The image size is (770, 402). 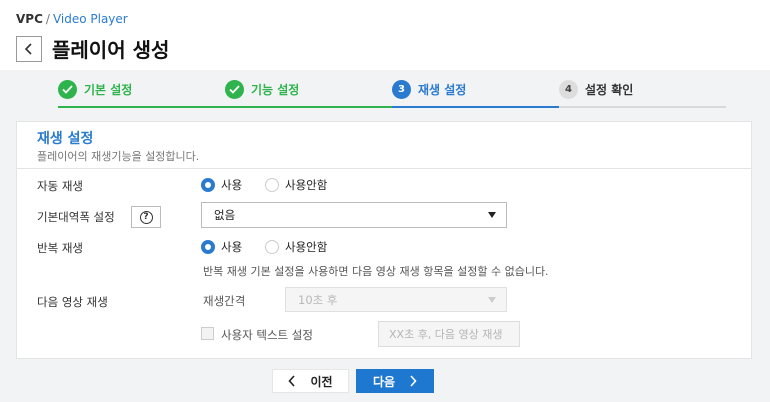 What do you see at coordinates (318, 299) in the screenshot?
I see `select-value: 10초 후` at bounding box center [318, 299].